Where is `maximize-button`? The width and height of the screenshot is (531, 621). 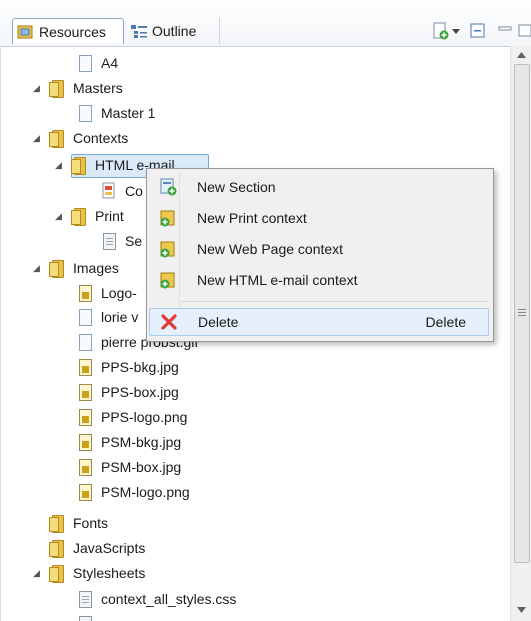
maximize-button is located at coordinates (523, 31).